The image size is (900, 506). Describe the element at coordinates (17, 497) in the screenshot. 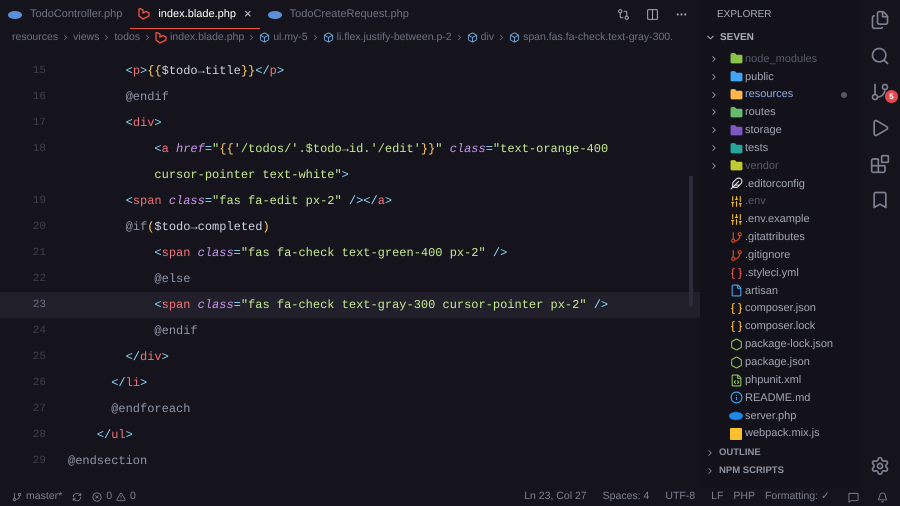

I see `branch-icon` at that location.